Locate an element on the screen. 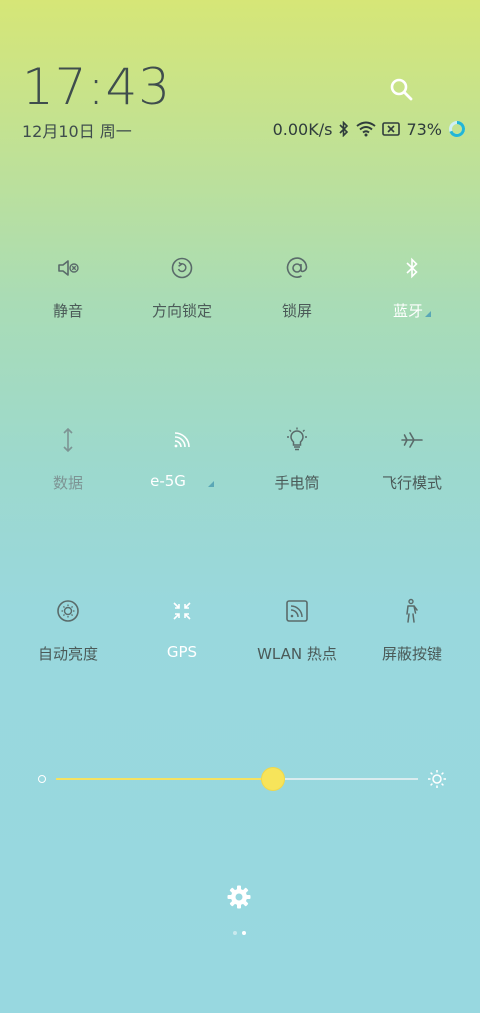  brightness-slider is located at coordinates (242, 779).